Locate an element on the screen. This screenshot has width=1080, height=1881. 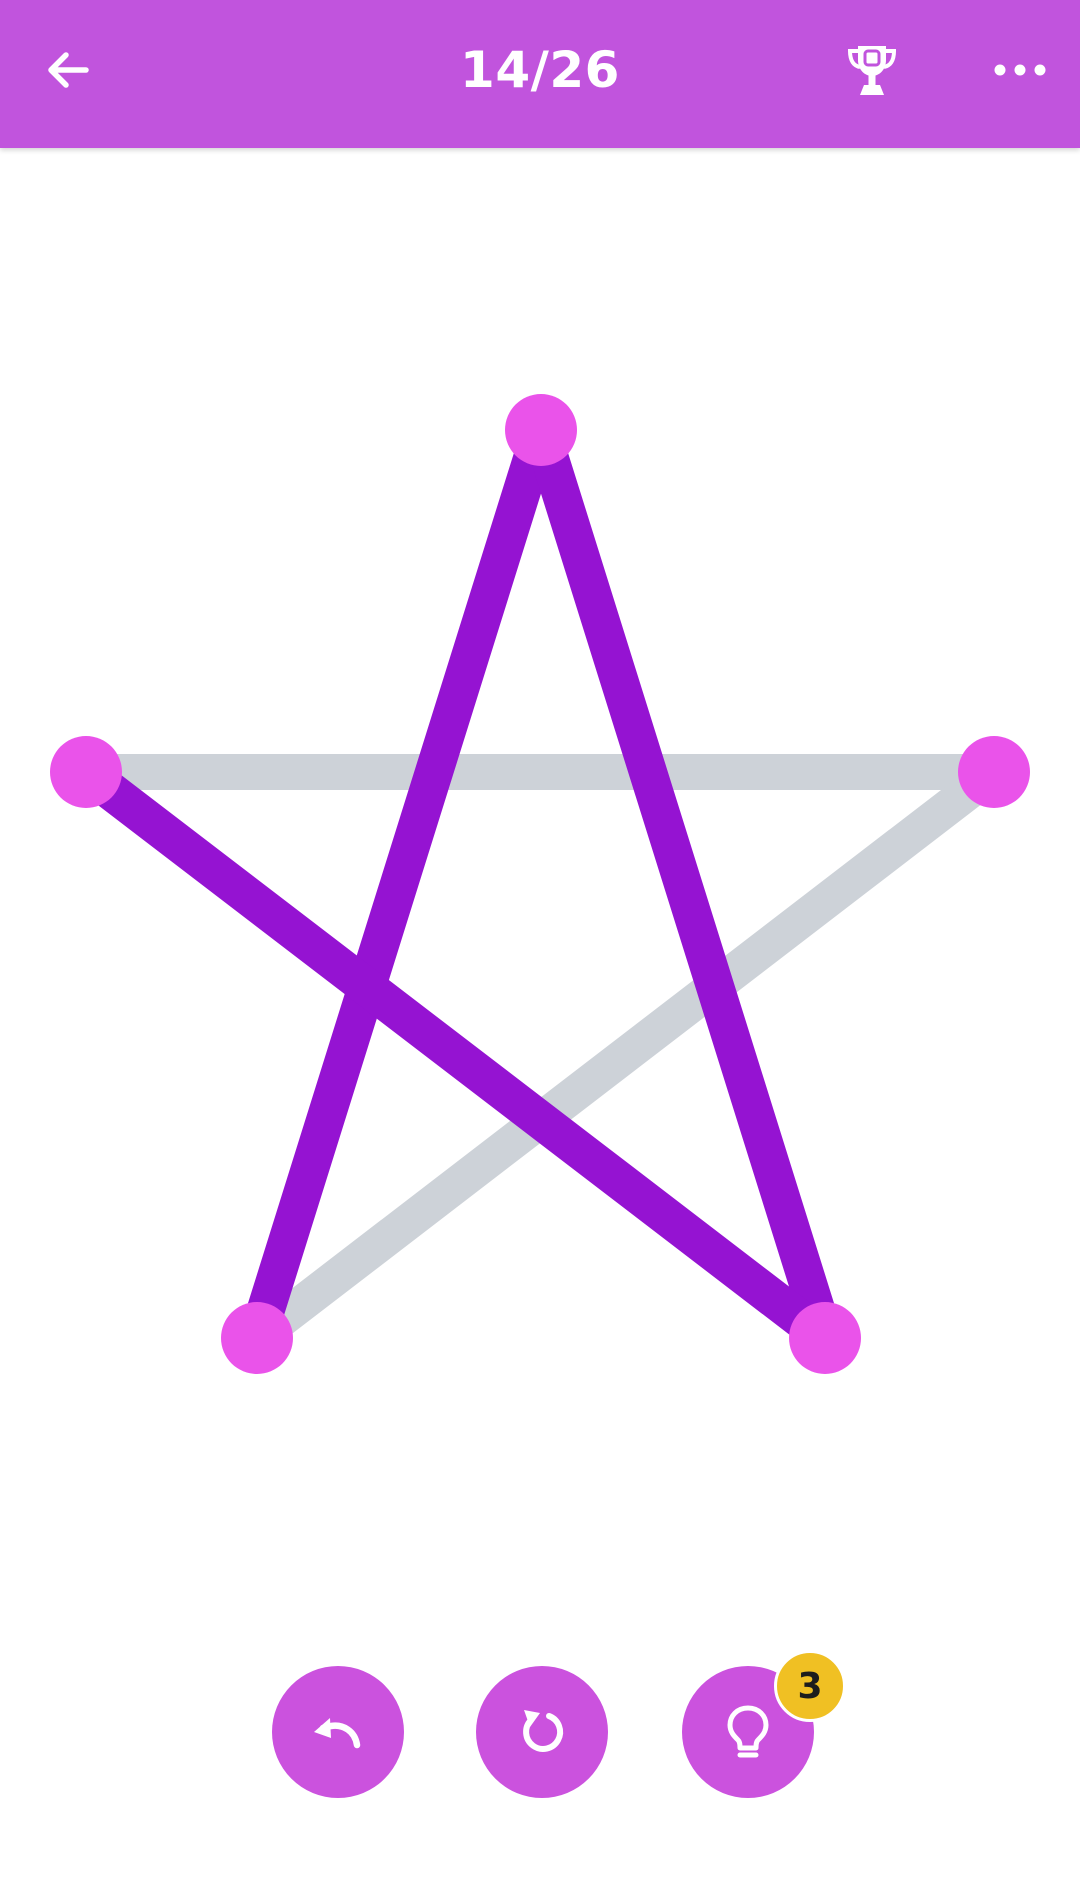
more-options-button is located at coordinates (1020, 70).